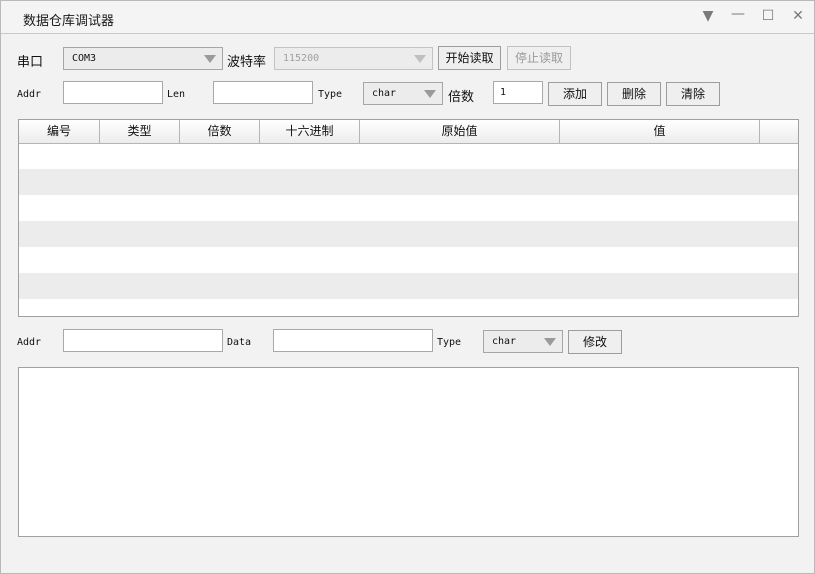  I want to click on write-type-value: char, so click(504, 341).